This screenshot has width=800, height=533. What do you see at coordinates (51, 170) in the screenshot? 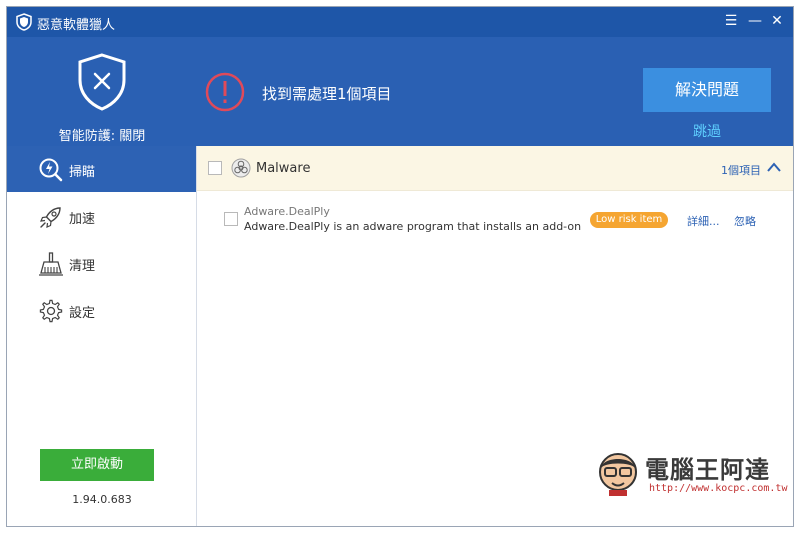
I see `scan-icon` at bounding box center [51, 170].